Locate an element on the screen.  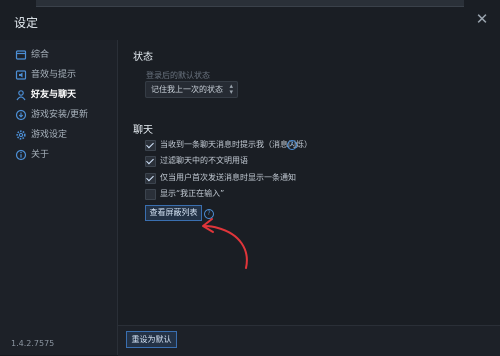
sidebar-item-install-update: 游戏安装/更新 is located at coordinates (58, 115).